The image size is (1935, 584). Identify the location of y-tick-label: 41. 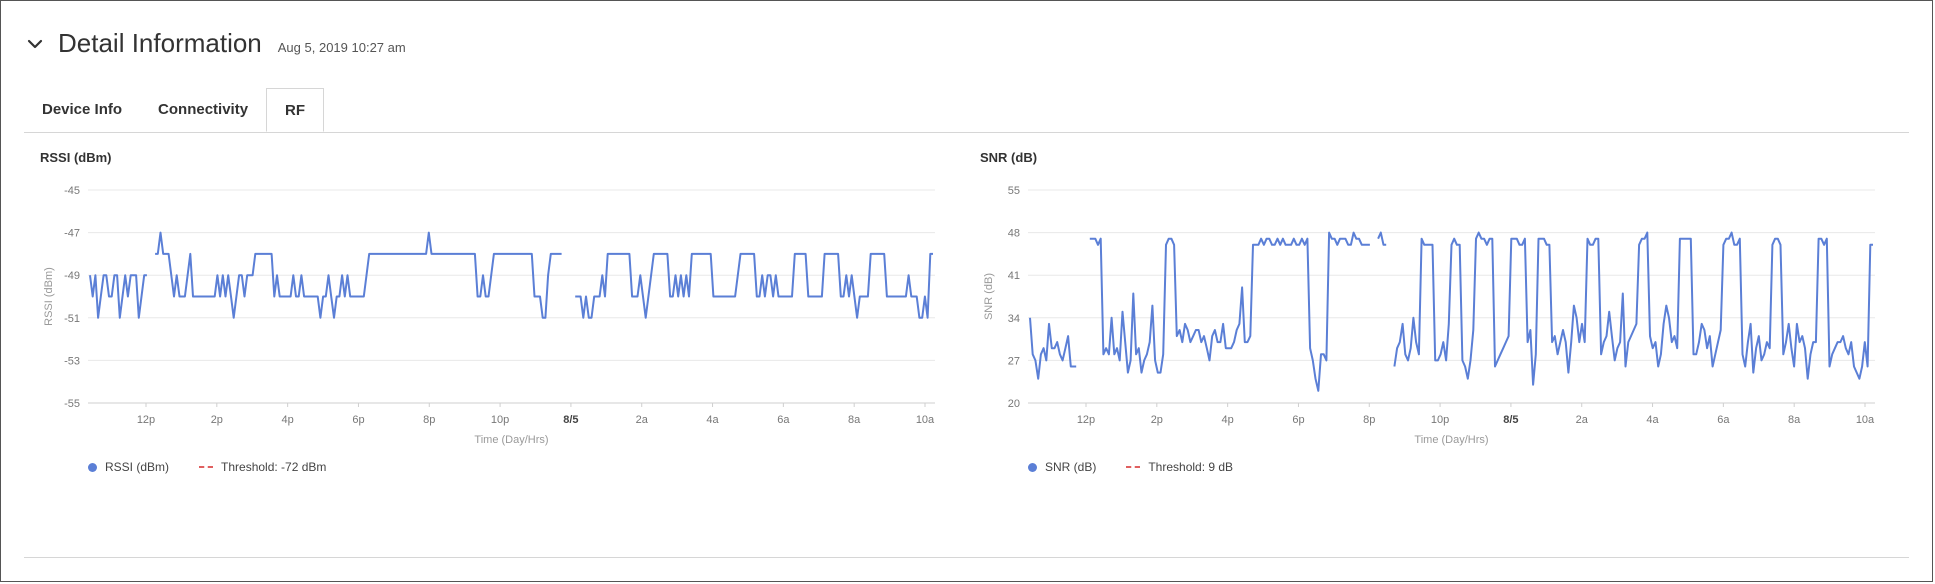
(1014, 276).